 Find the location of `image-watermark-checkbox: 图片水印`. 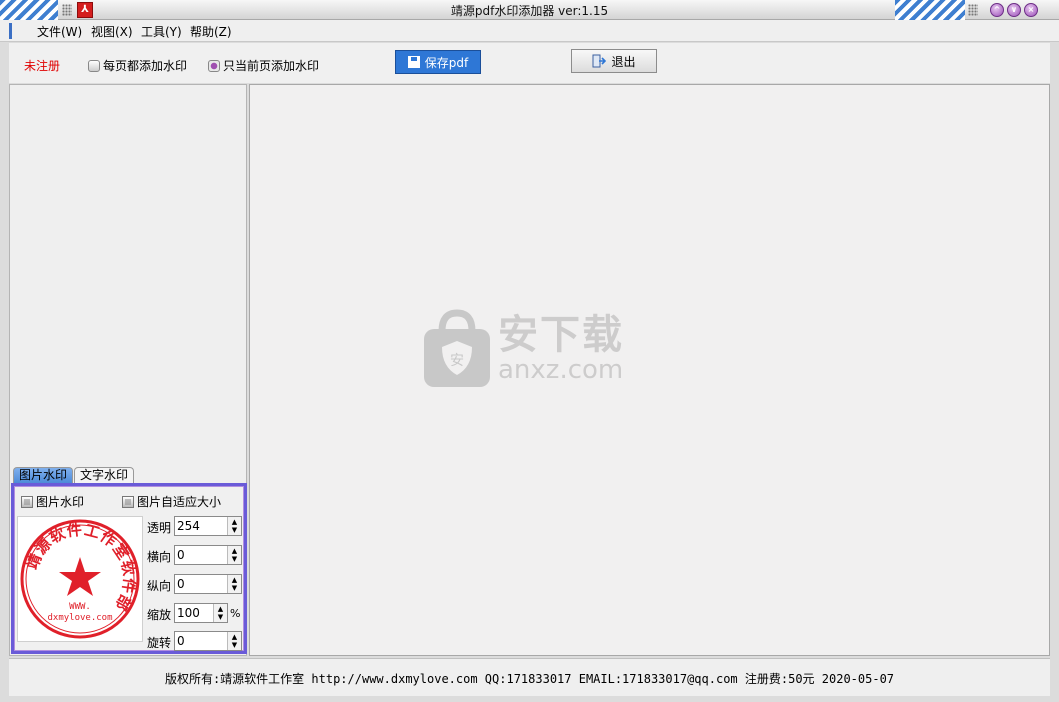

image-watermark-checkbox: 图片水印 is located at coordinates (52, 501).